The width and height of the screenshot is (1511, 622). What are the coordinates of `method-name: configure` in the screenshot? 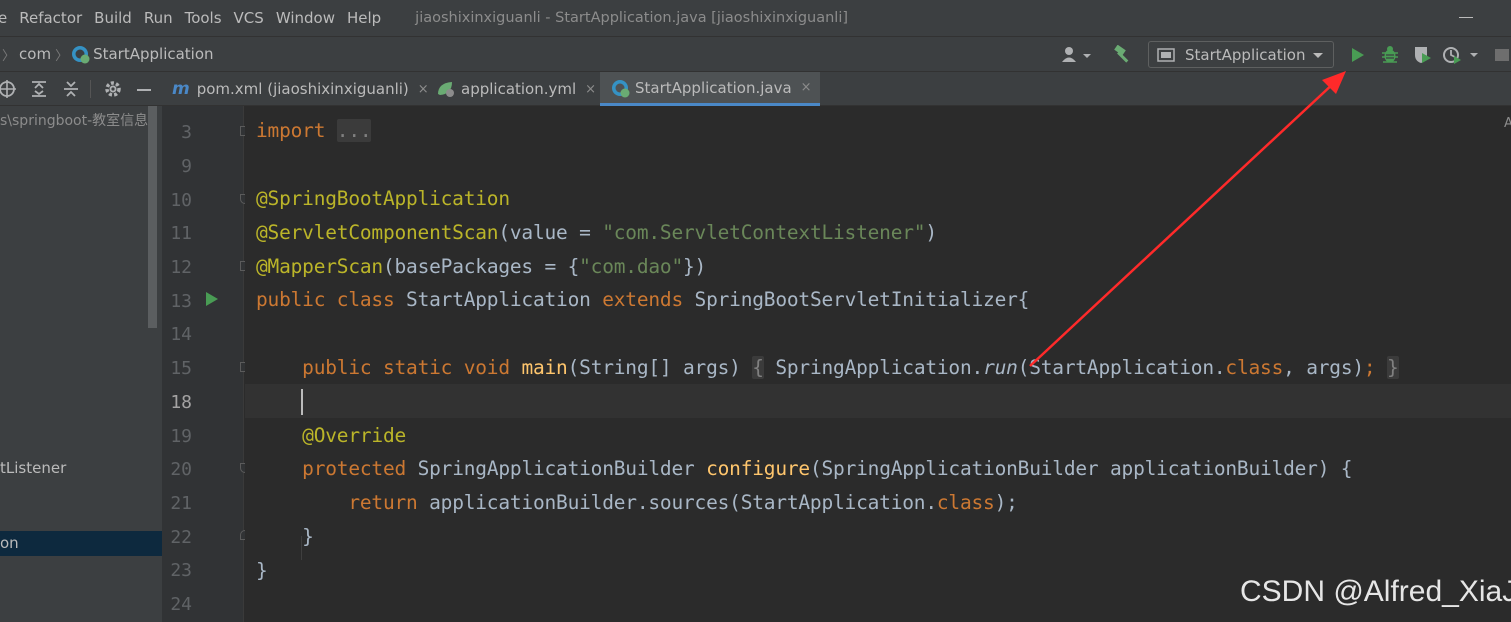 It's located at (758, 468).